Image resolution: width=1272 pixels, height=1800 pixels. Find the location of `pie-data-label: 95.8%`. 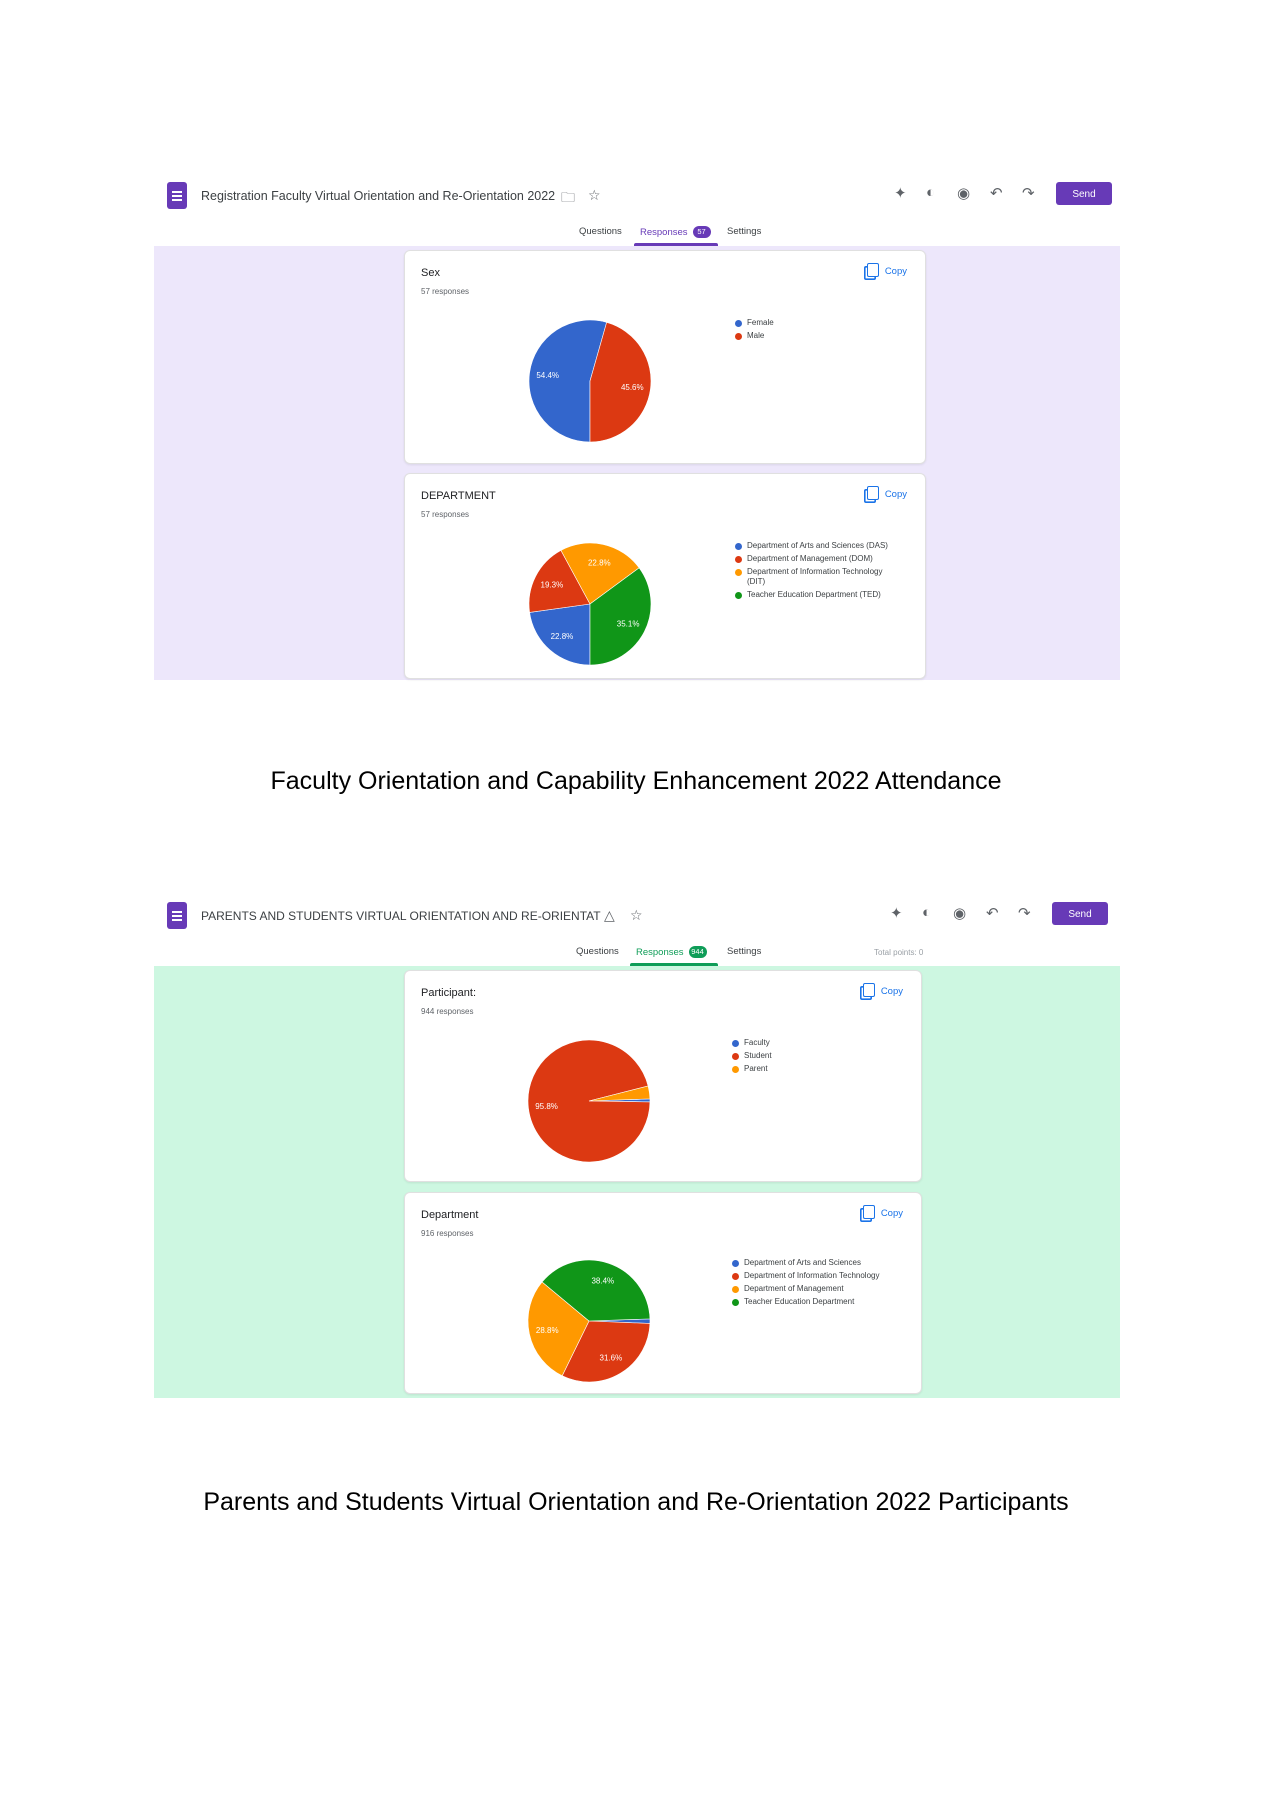

pie-data-label: 95.8% is located at coordinates (546, 1106).